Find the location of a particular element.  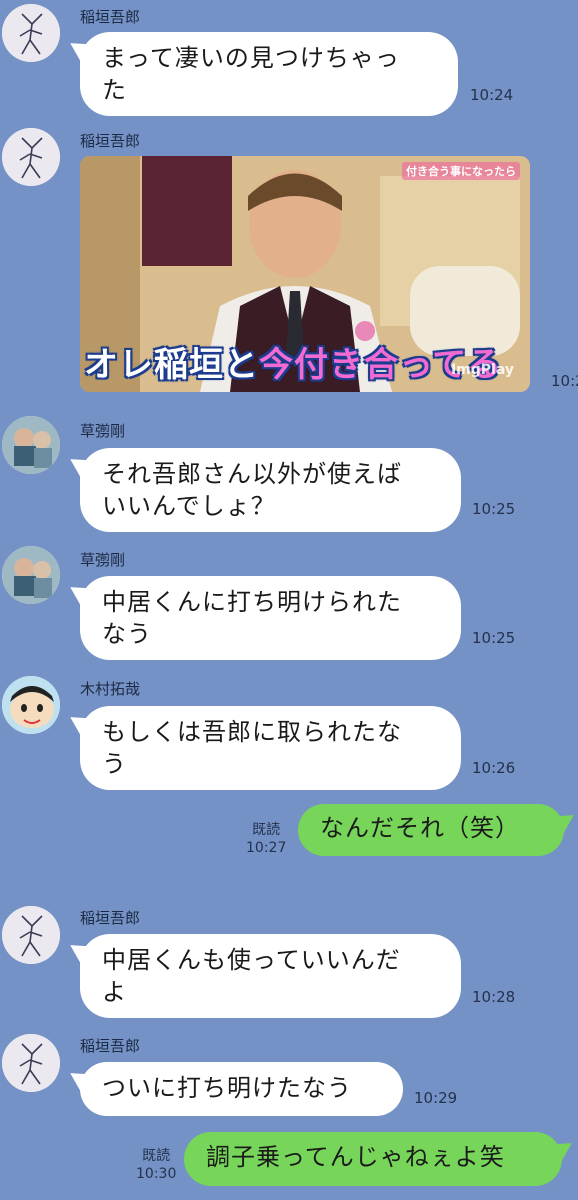

timestamp: 10:2 is located at coordinates (564, 381).